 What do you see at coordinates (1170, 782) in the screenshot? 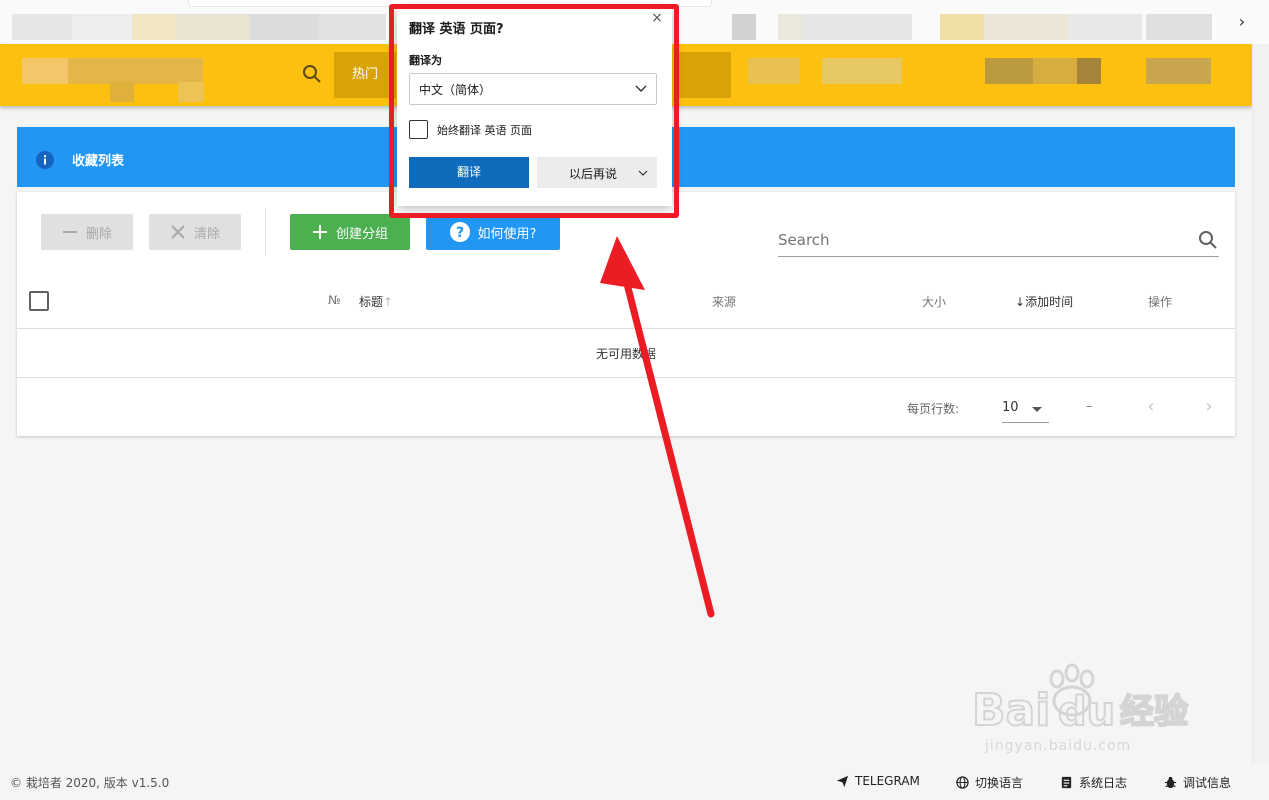
I see `bug-icon` at bounding box center [1170, 782].